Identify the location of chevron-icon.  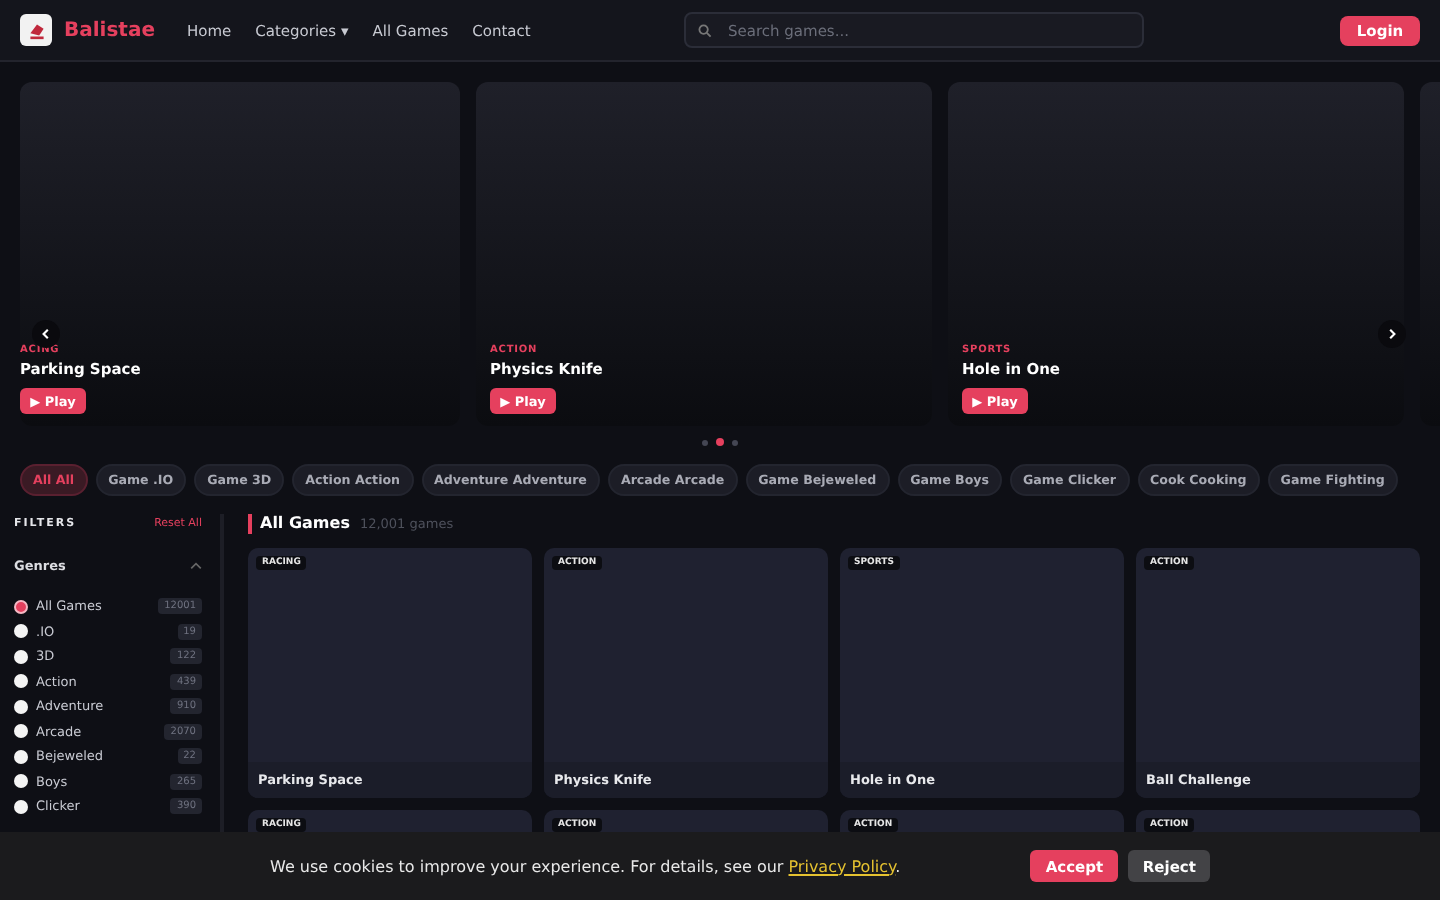
(196, 566).